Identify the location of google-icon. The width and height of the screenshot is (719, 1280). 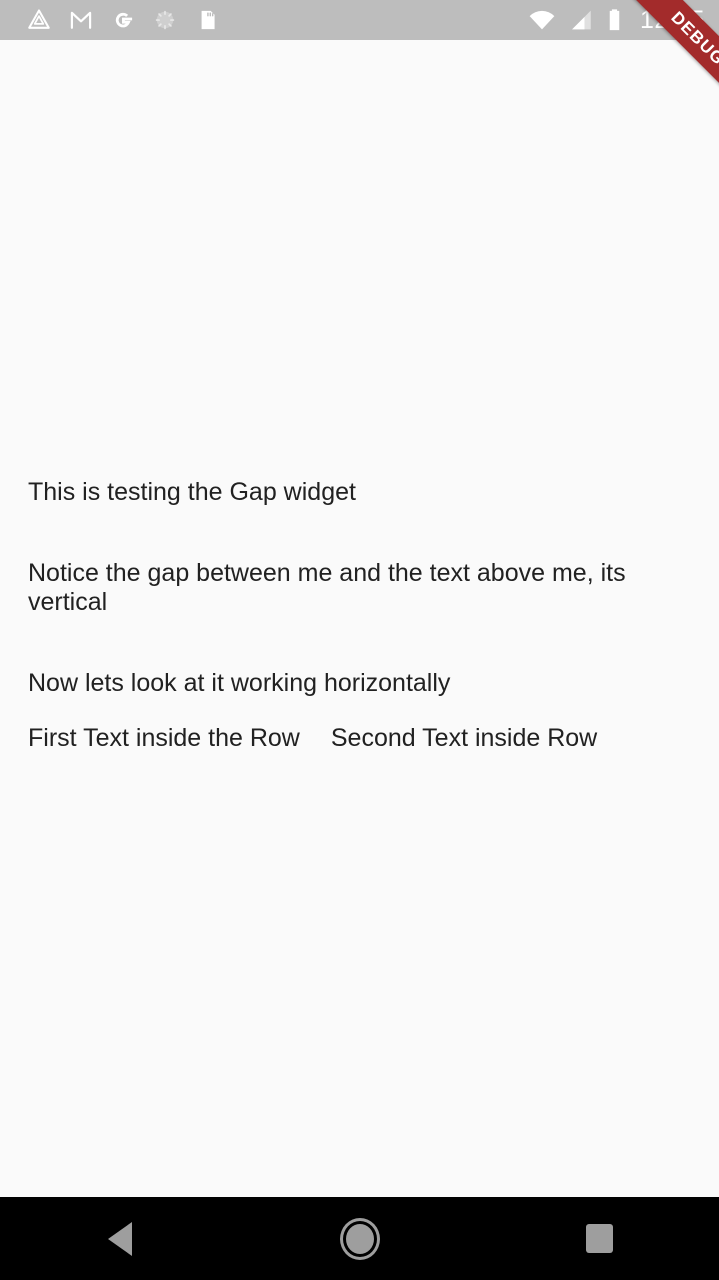
(124, 20).